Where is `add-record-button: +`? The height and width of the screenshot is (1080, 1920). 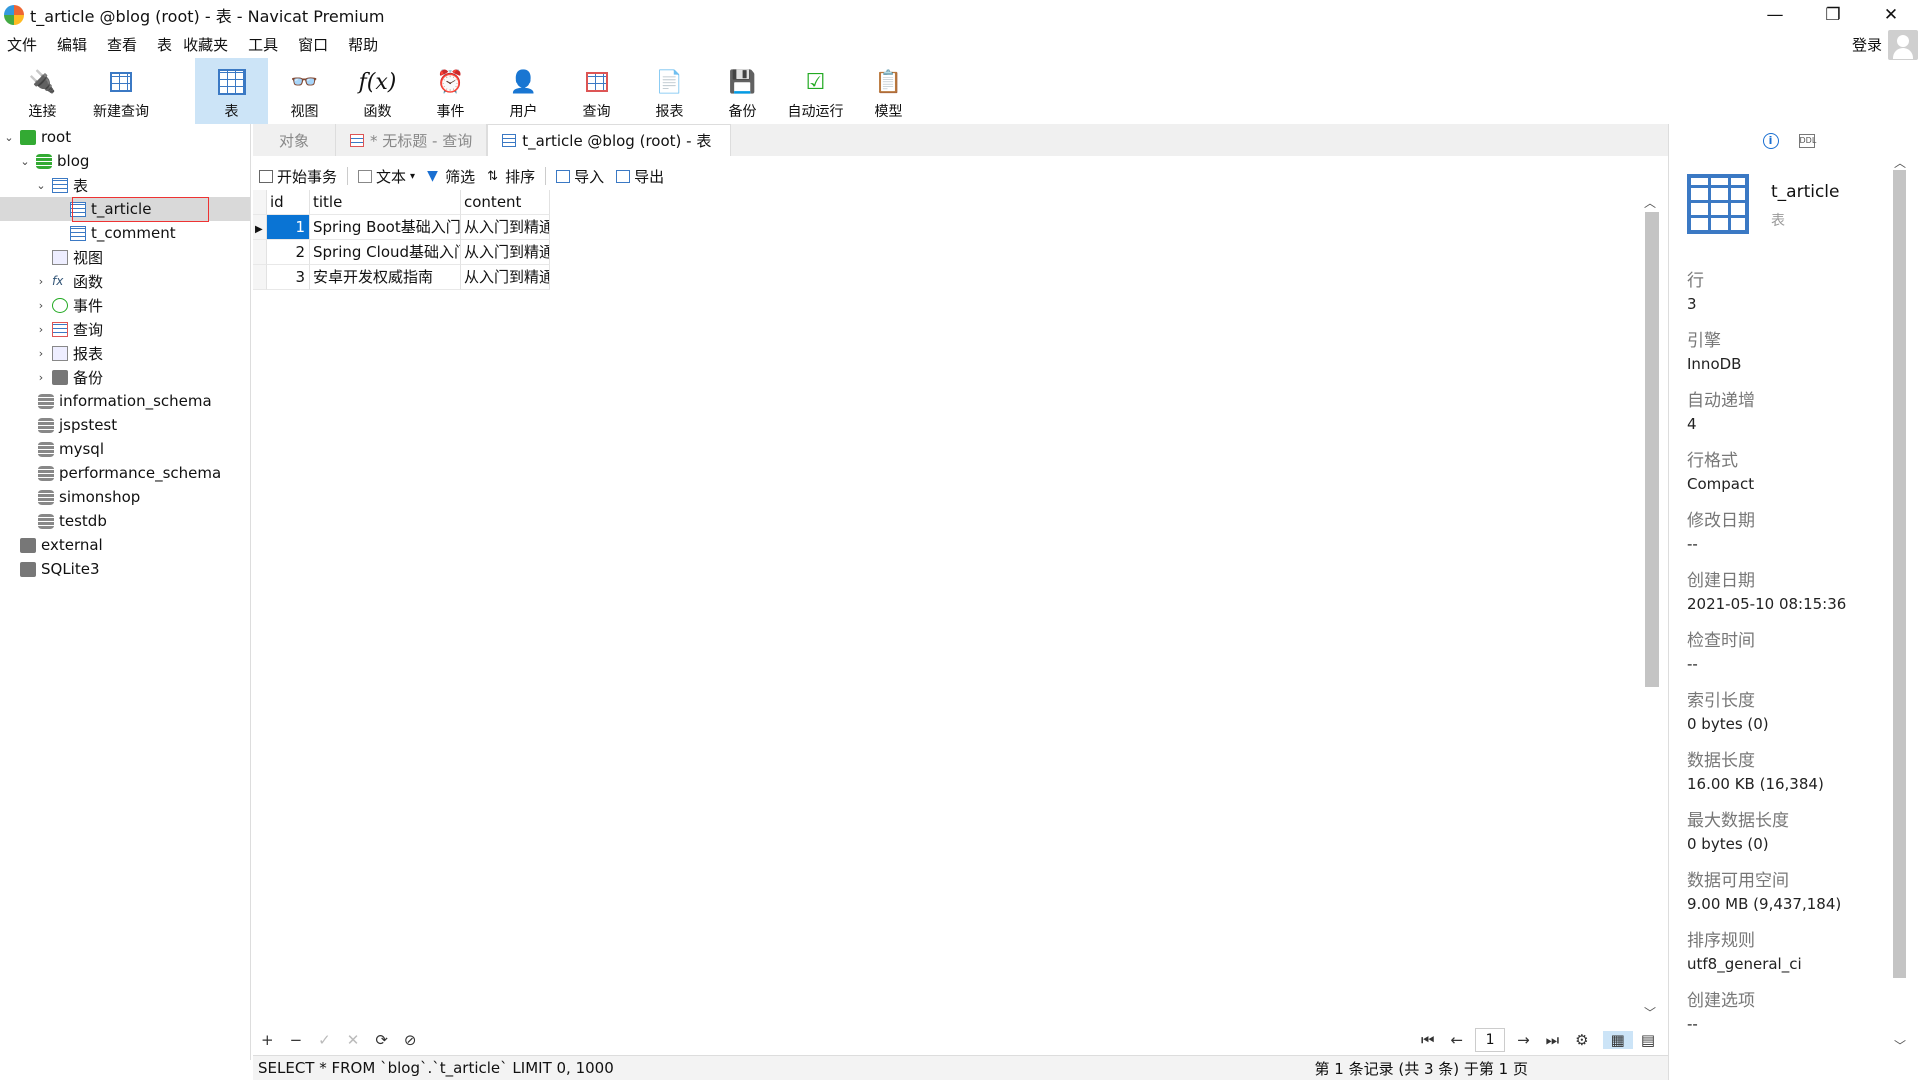
add-record-button: + is located at coordinates (267, 1040).